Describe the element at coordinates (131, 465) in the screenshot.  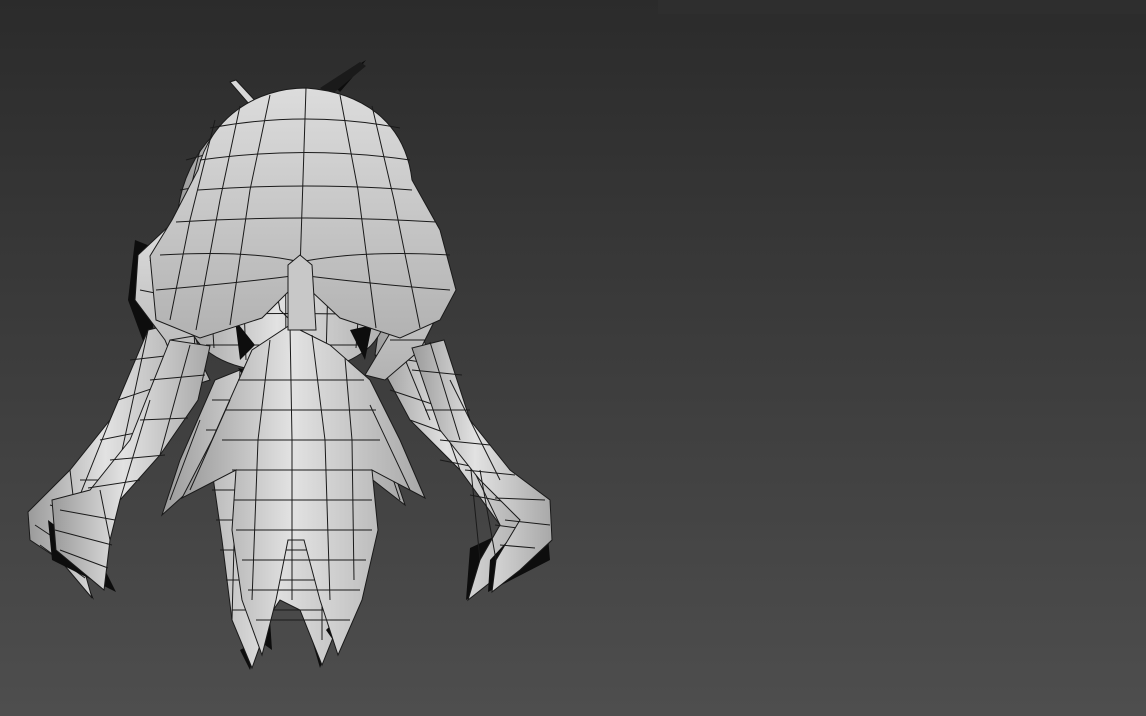
I see `left-tentacle-back` at that location.